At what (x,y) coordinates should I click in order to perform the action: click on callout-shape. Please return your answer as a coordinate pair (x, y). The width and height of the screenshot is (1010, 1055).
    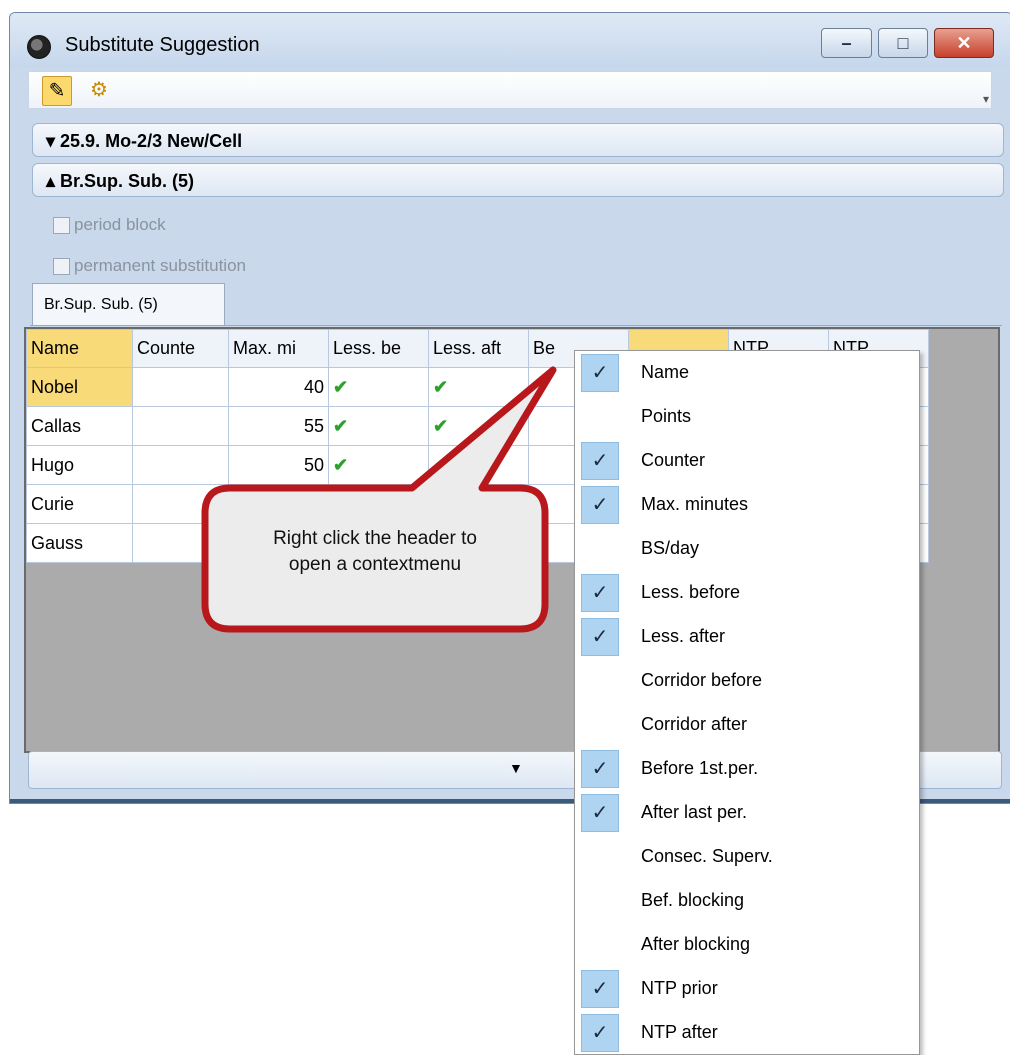
    Looking at the image, I should click on (379, 499).